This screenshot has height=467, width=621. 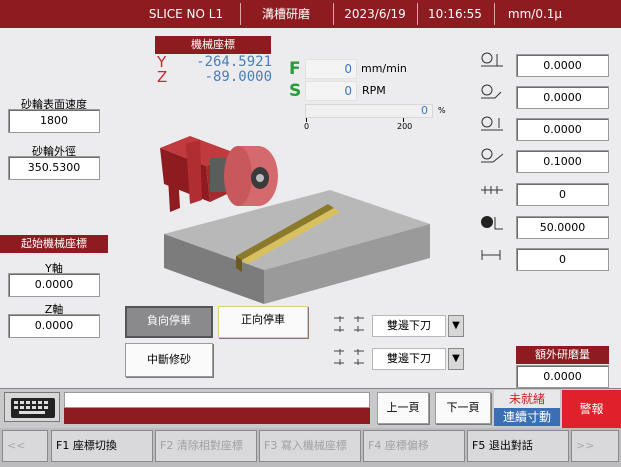 What do you see at coordinates (491, 255) in the screenshot?
I see `count-icon` at bounding box center [491, 255].